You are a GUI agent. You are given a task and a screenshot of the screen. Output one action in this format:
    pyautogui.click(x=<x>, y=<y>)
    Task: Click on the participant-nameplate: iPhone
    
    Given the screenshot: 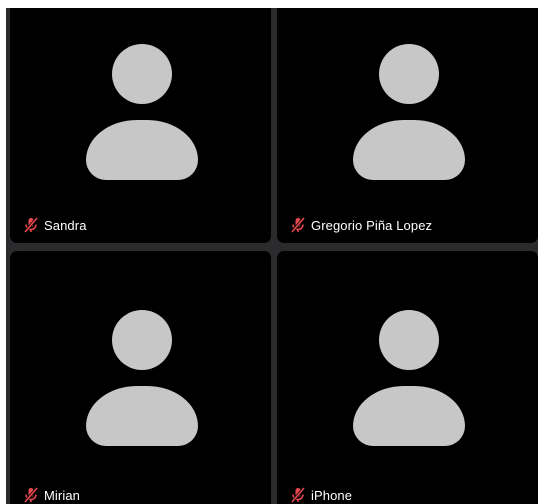 What is the action you would take?
    pyautogui.click(x=320, y=494)
    